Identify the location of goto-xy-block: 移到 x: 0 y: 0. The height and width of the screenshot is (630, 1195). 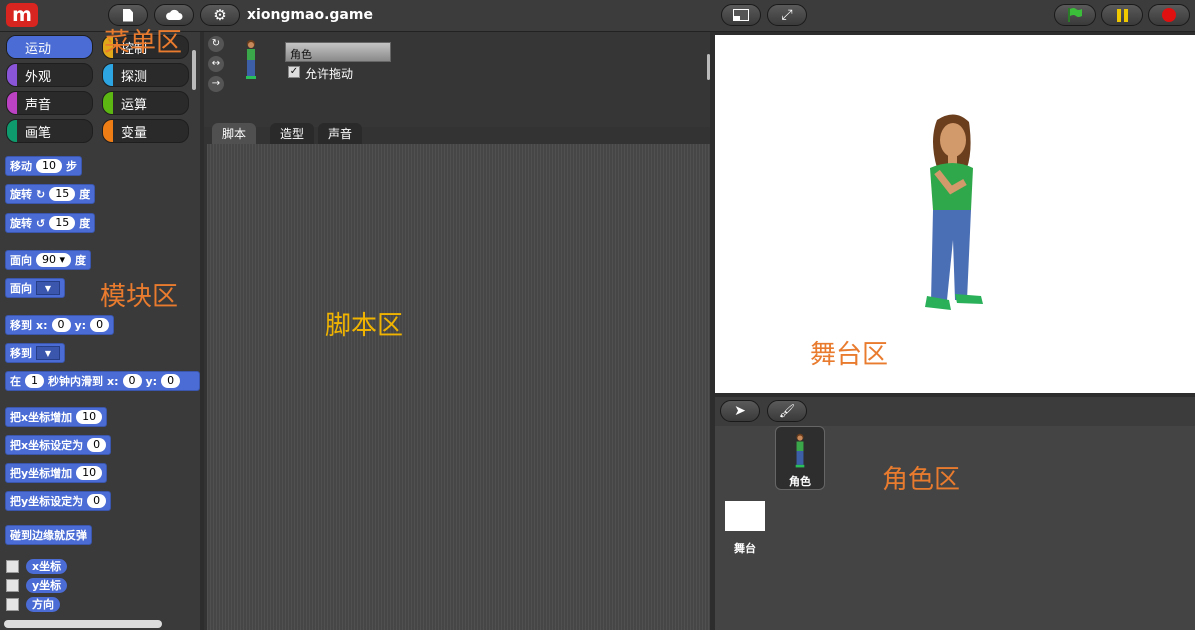
(60, 325).